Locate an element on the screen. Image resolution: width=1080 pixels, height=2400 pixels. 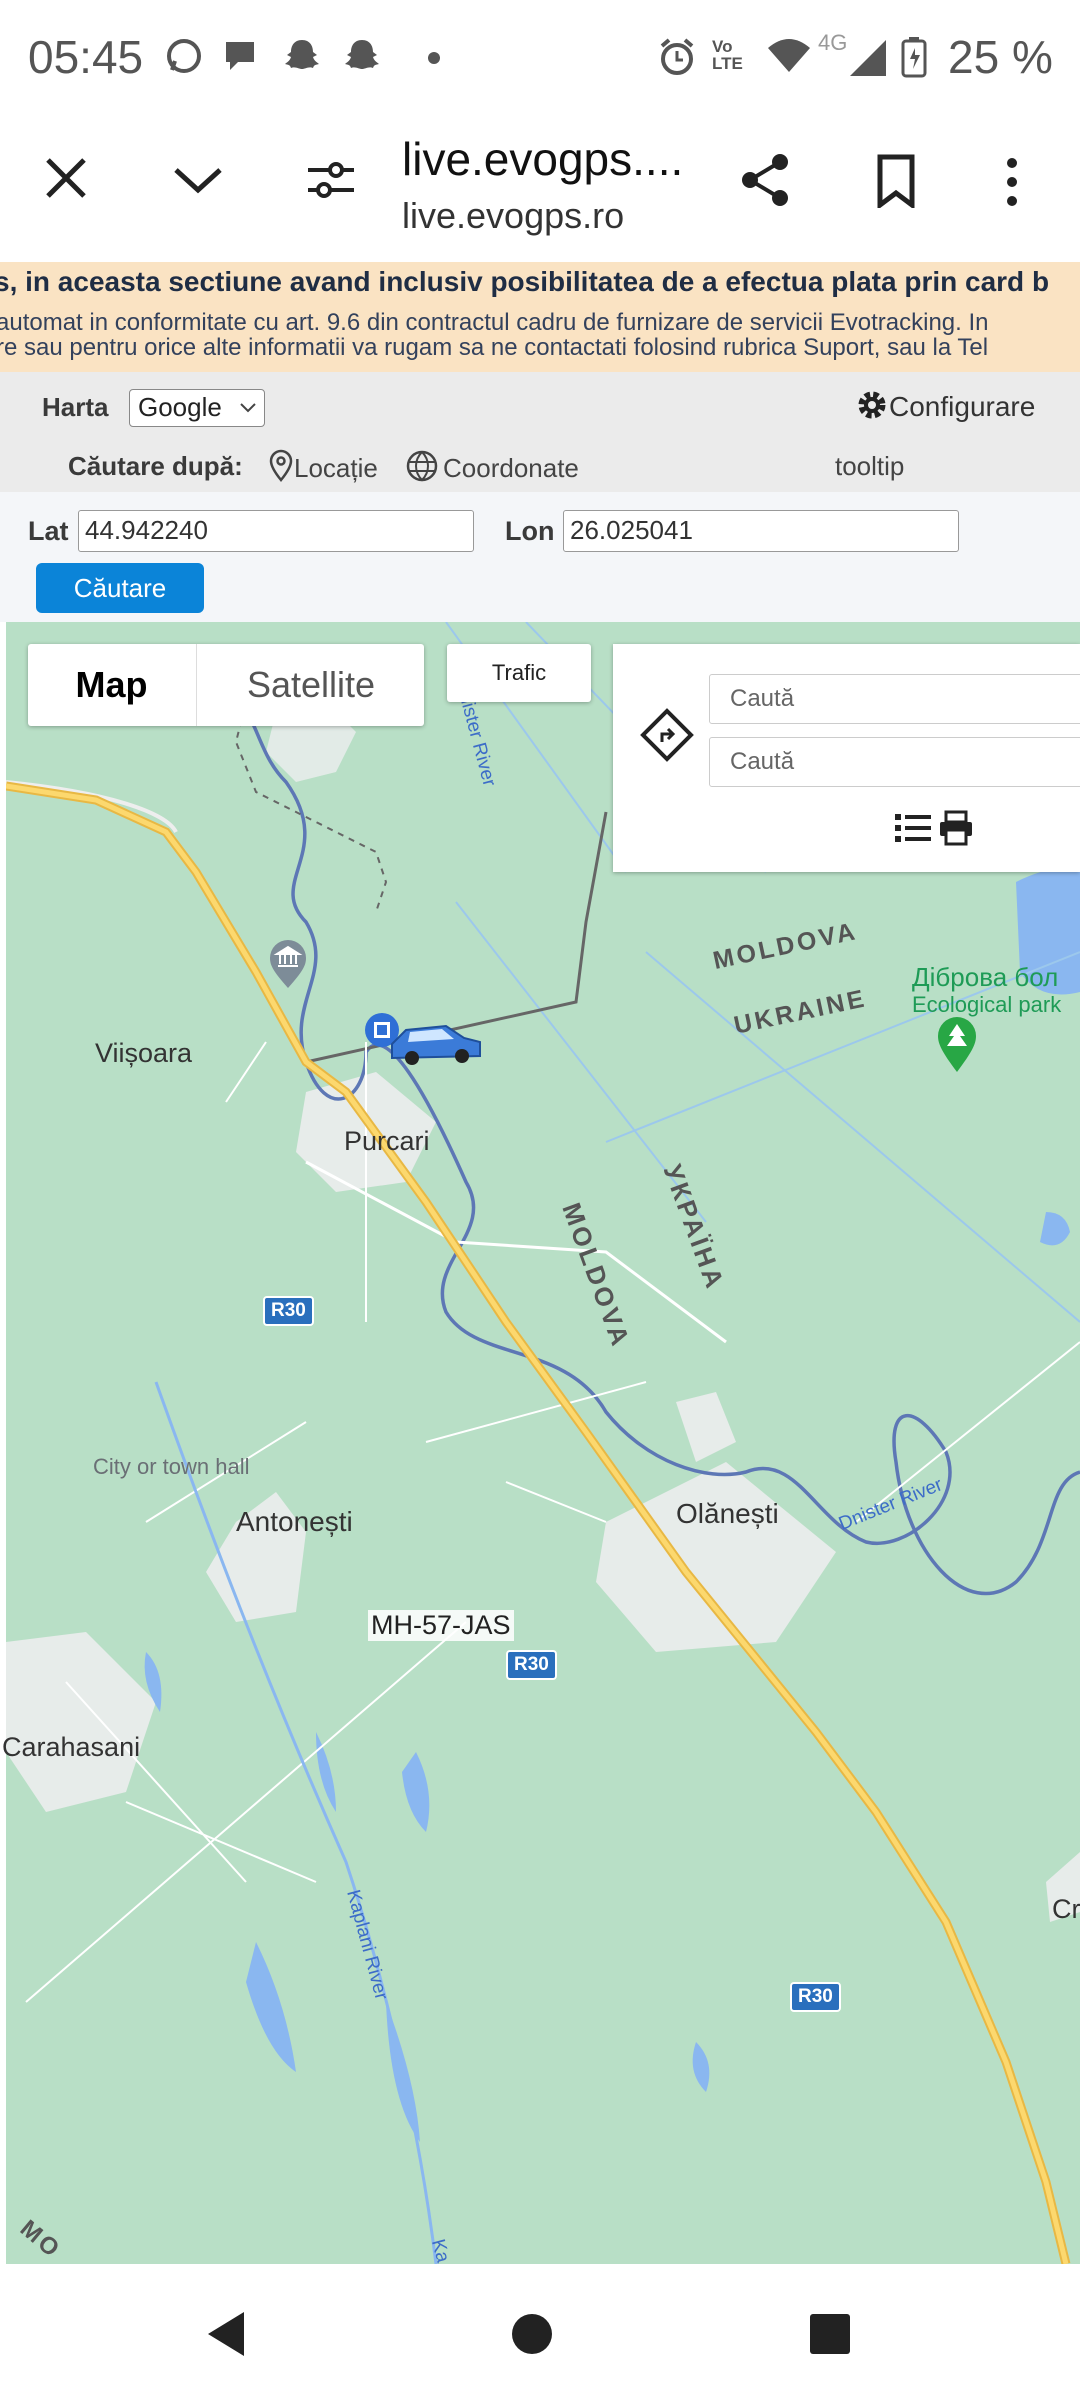
configure-label: Configurare is located at coordinates (962, 406).